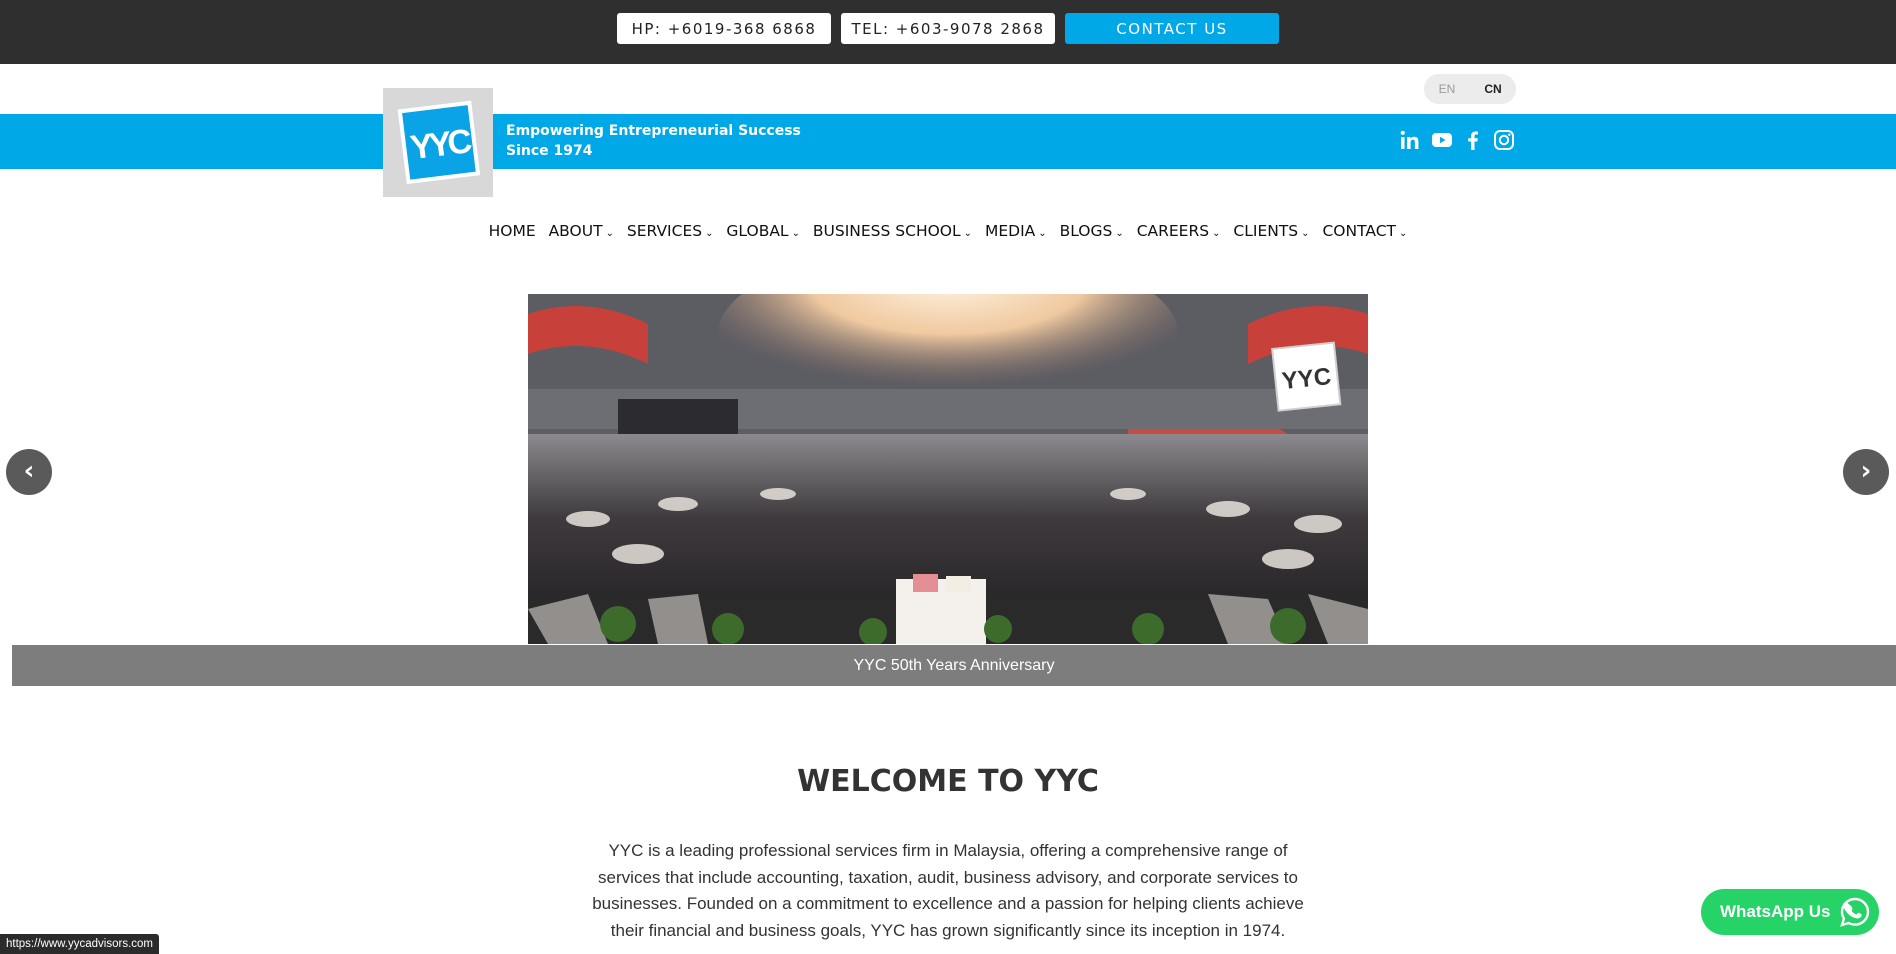  I want to click on youtube-icon, so click(1442, 140).